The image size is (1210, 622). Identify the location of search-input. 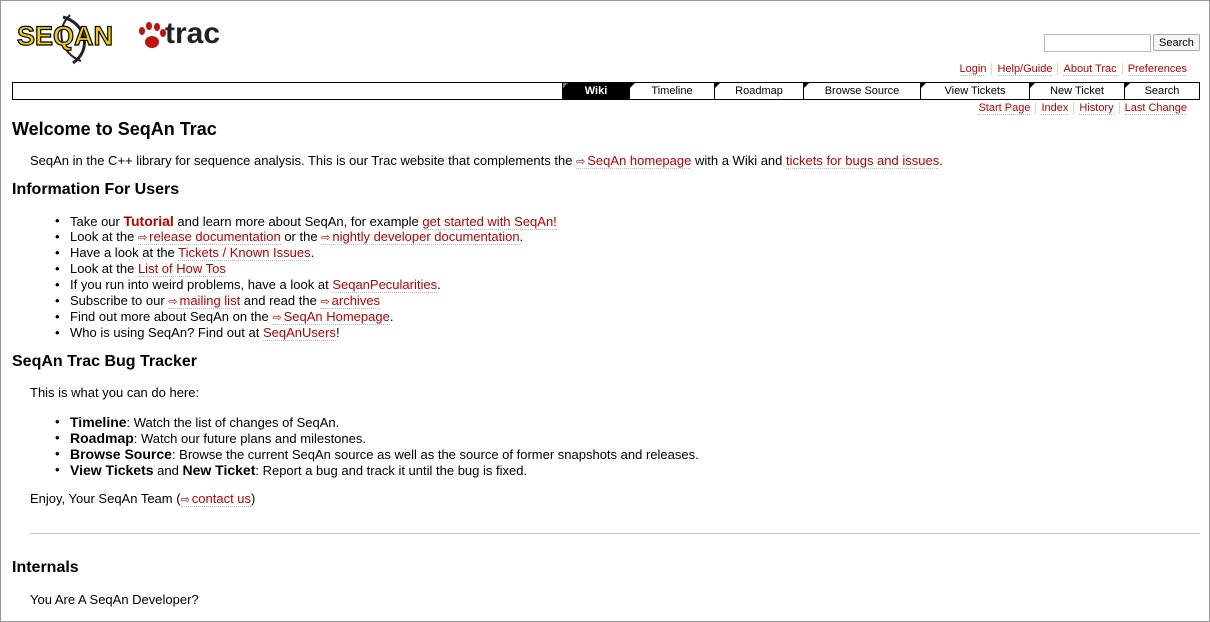
(1097, 43).